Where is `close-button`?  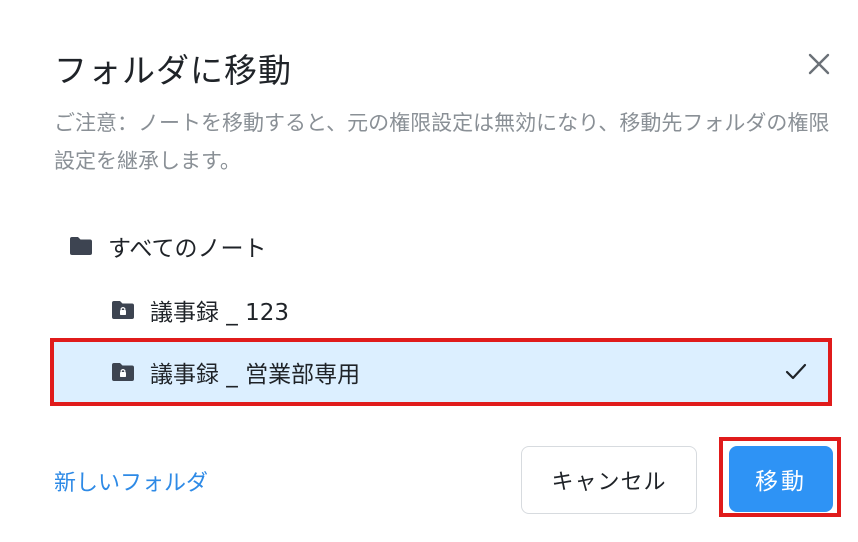 close-button is located at coordinates (819, 64).